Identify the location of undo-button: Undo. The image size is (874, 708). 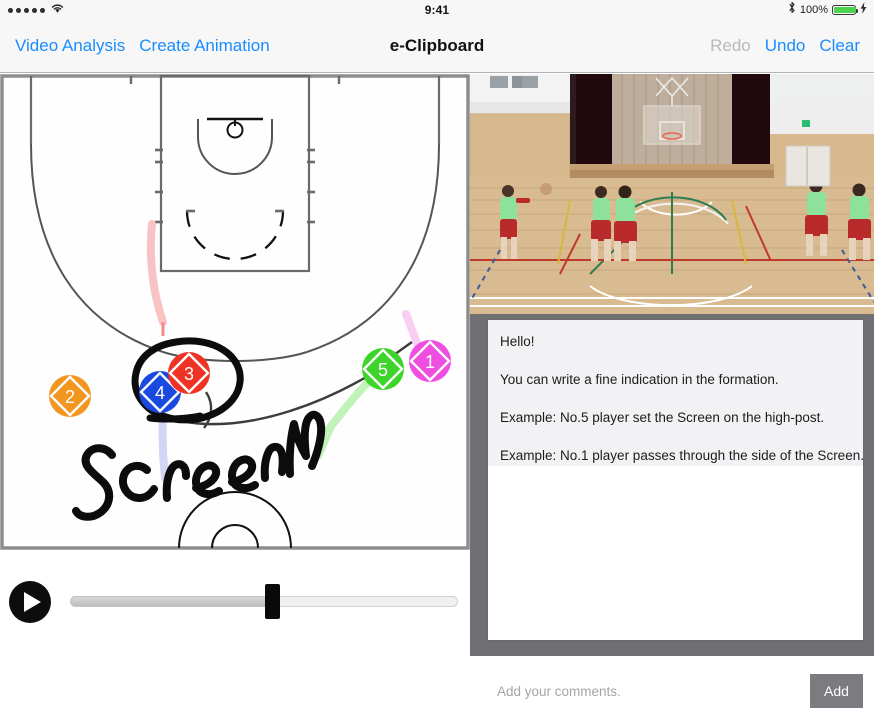
(785, 46).